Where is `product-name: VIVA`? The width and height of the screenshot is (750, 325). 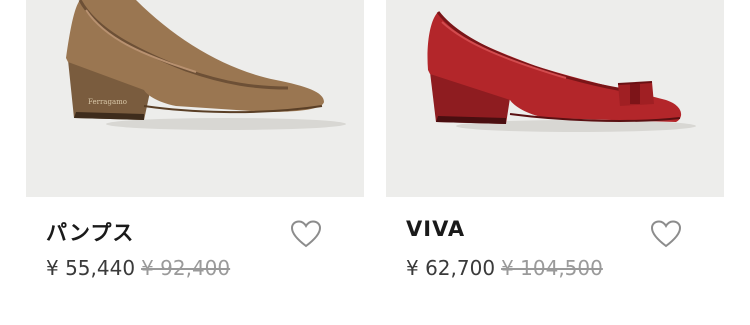 product-name: VIVA is located at coordinates (435, 229).